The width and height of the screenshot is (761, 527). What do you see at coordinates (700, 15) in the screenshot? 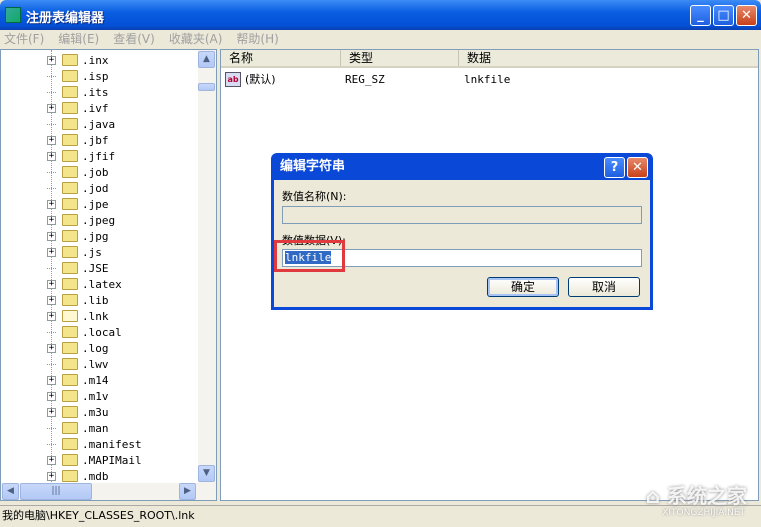
I see `minimize-button: _` at bounding box center [700, 15].